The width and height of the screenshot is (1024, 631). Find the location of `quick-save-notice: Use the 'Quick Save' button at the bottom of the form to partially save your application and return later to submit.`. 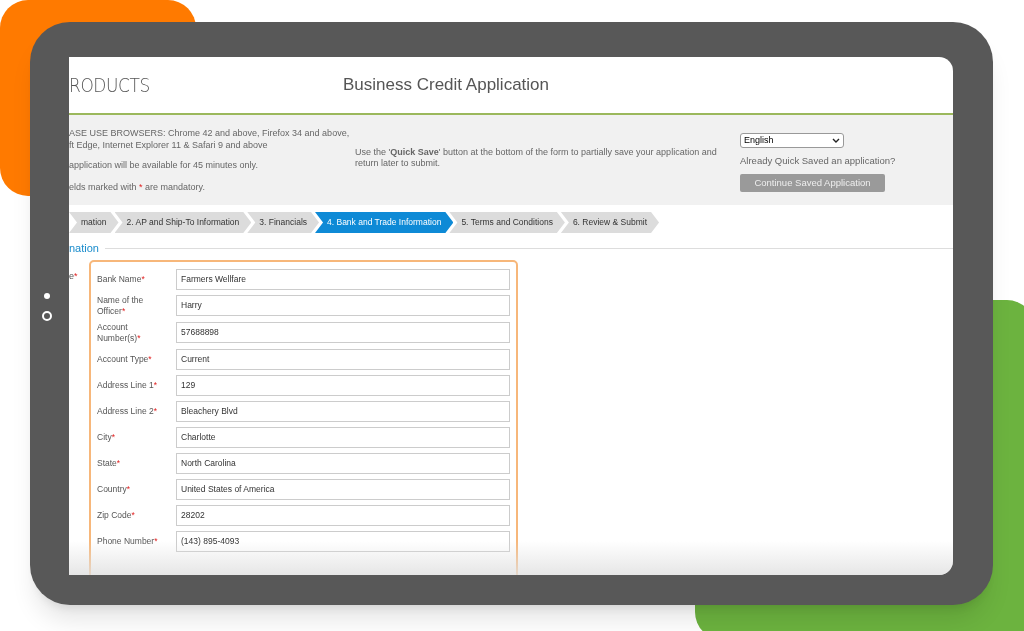

quick-save-notice: Use the 'Quick Save' button at the bottom of the form to partially save your application and return later to submit. is located at coordinates (536, 158).